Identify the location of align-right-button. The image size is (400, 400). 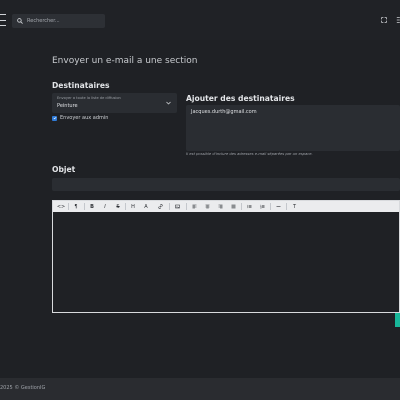
(220, 206).